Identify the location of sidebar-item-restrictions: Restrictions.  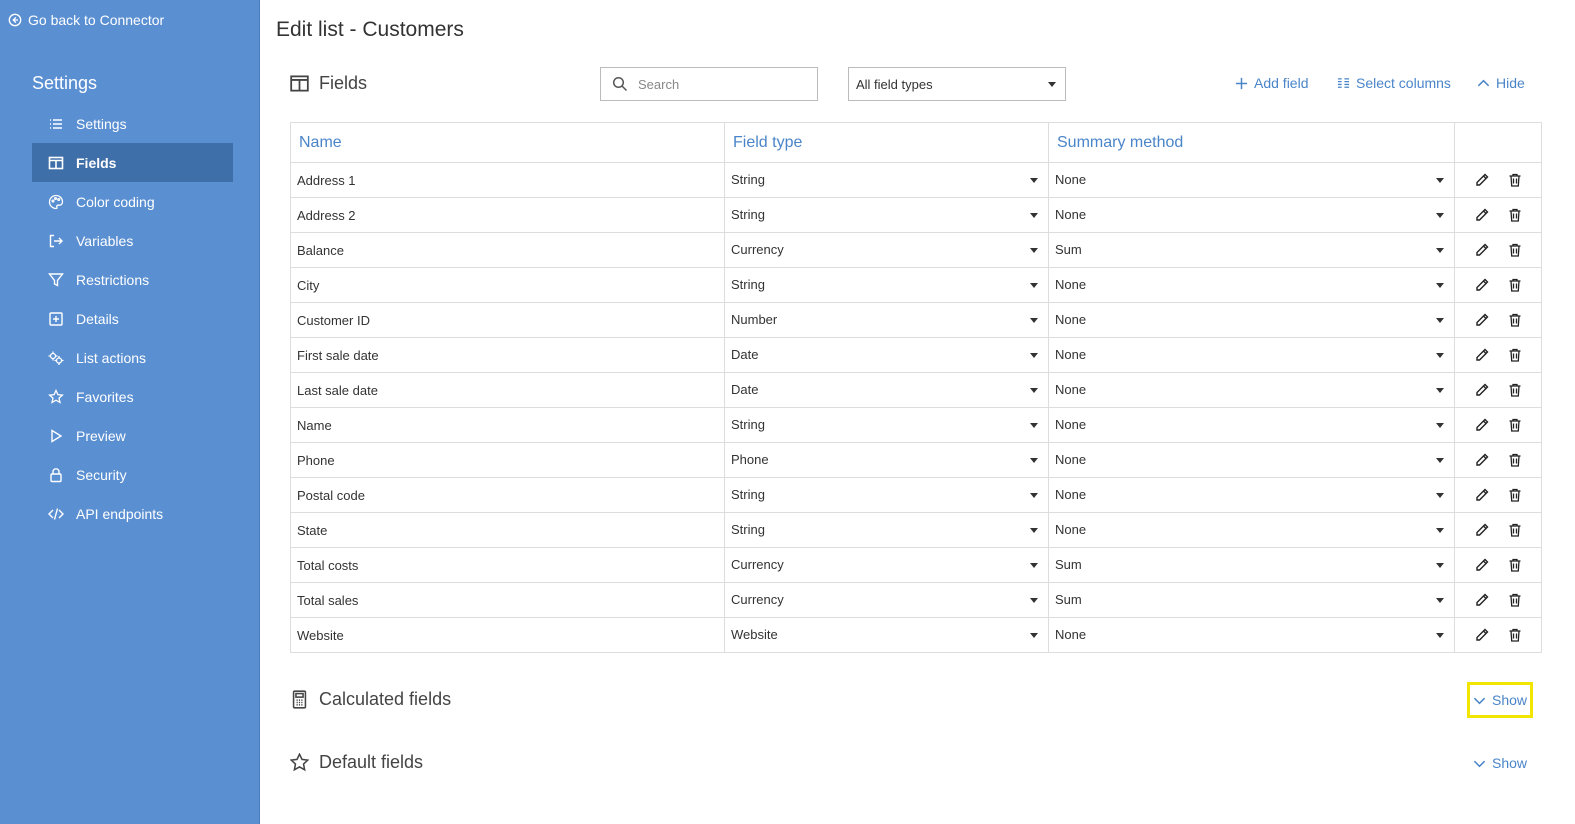
(132, 279).